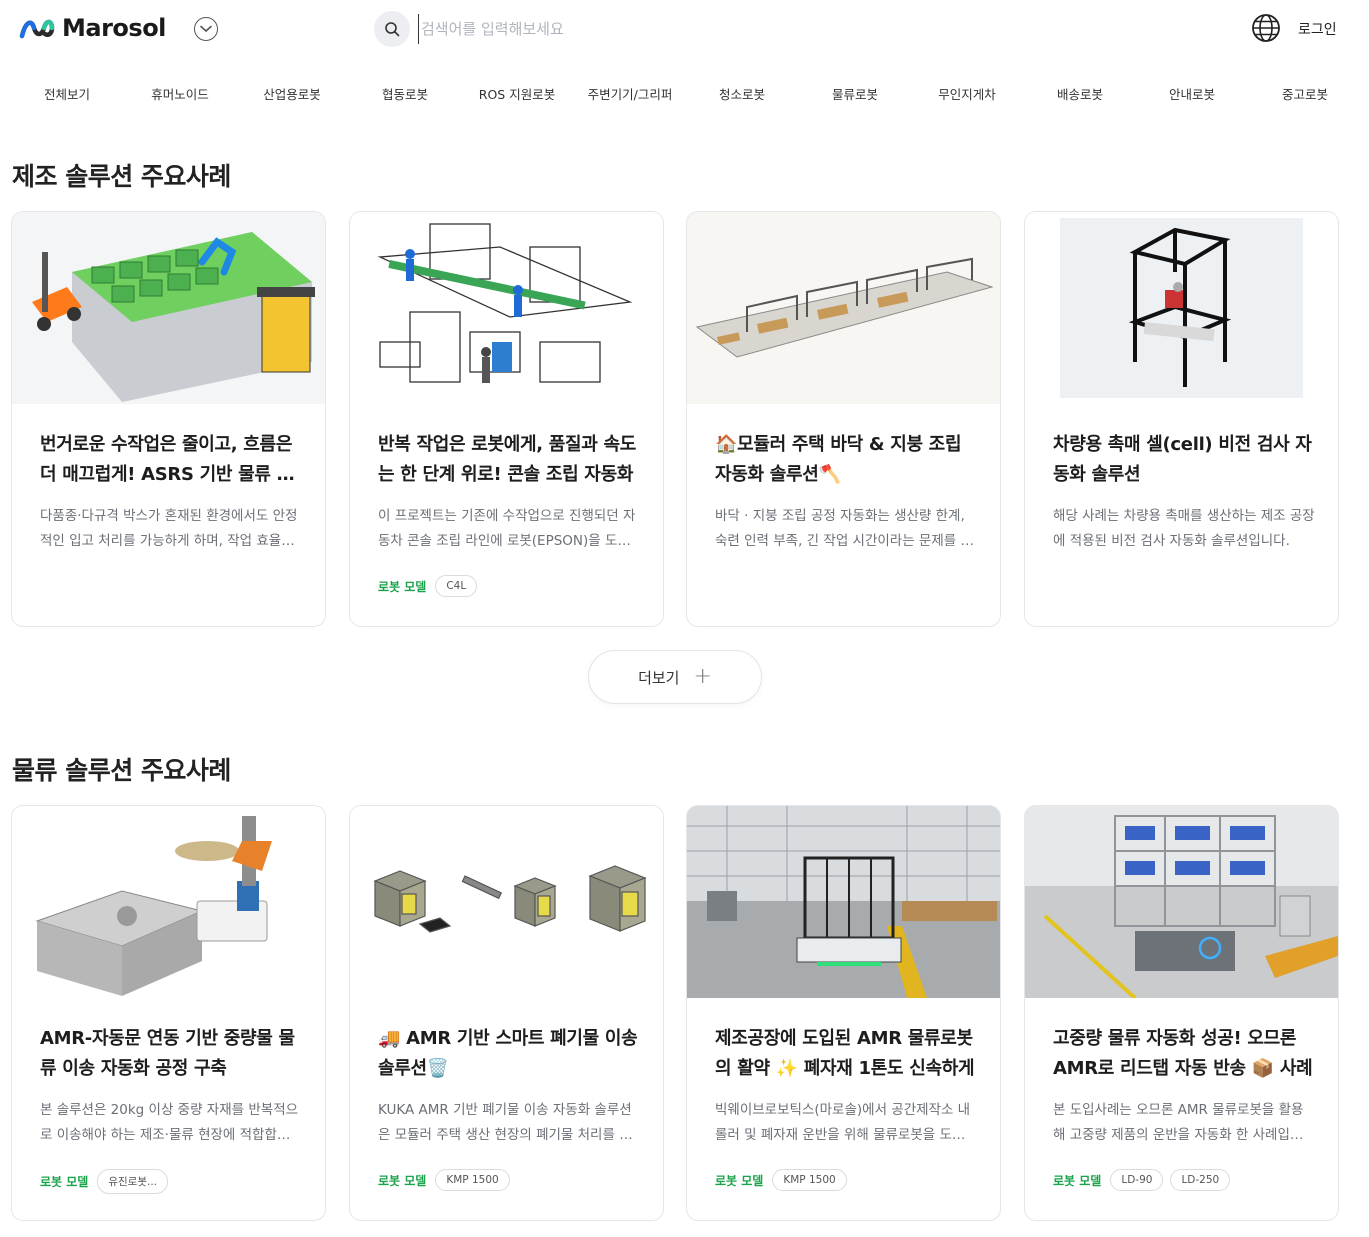 Image resolution: width=1369 pixels, height=1237 pixels. What do you see at coordinates (1183, 1053) in the screenshot?
I see `case-title: 고중량 물류 자동화 성공! 오므론 AMR로 리드탭 자동 반송 📦 사례` at bounding box center [1183, 1053].